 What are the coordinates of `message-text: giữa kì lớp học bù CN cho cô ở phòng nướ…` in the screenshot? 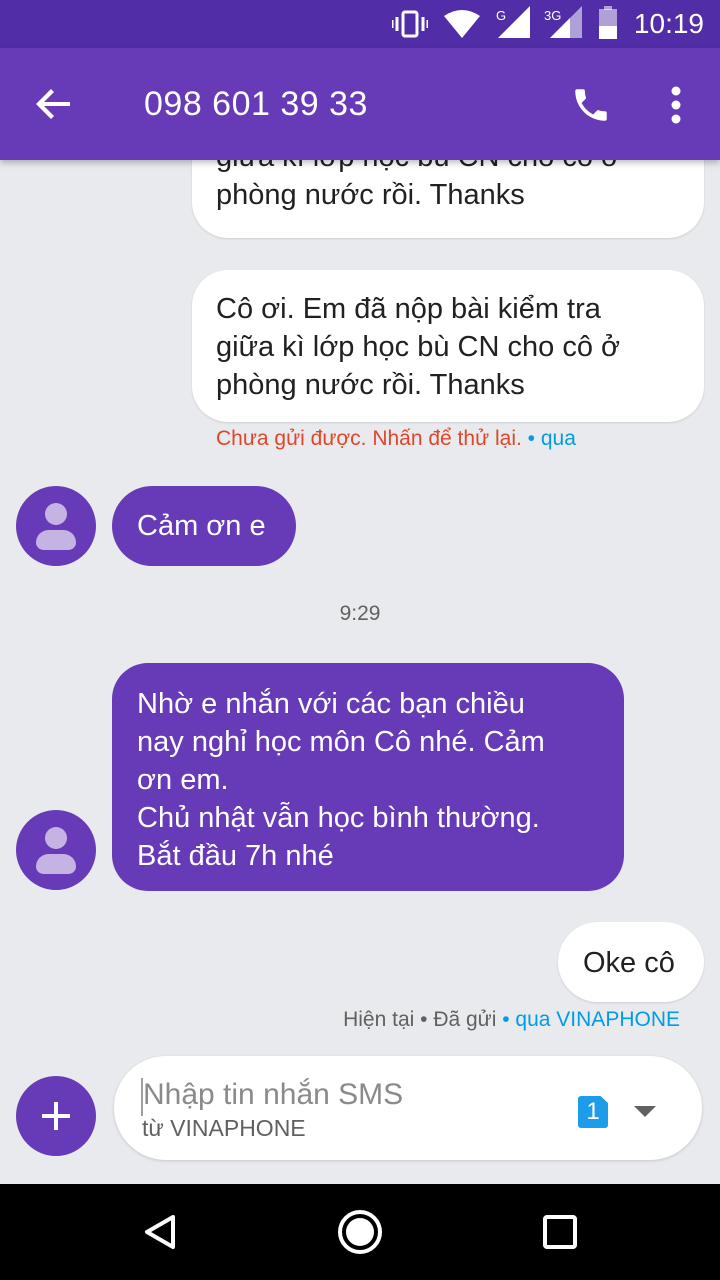 It's located at (418, 185).